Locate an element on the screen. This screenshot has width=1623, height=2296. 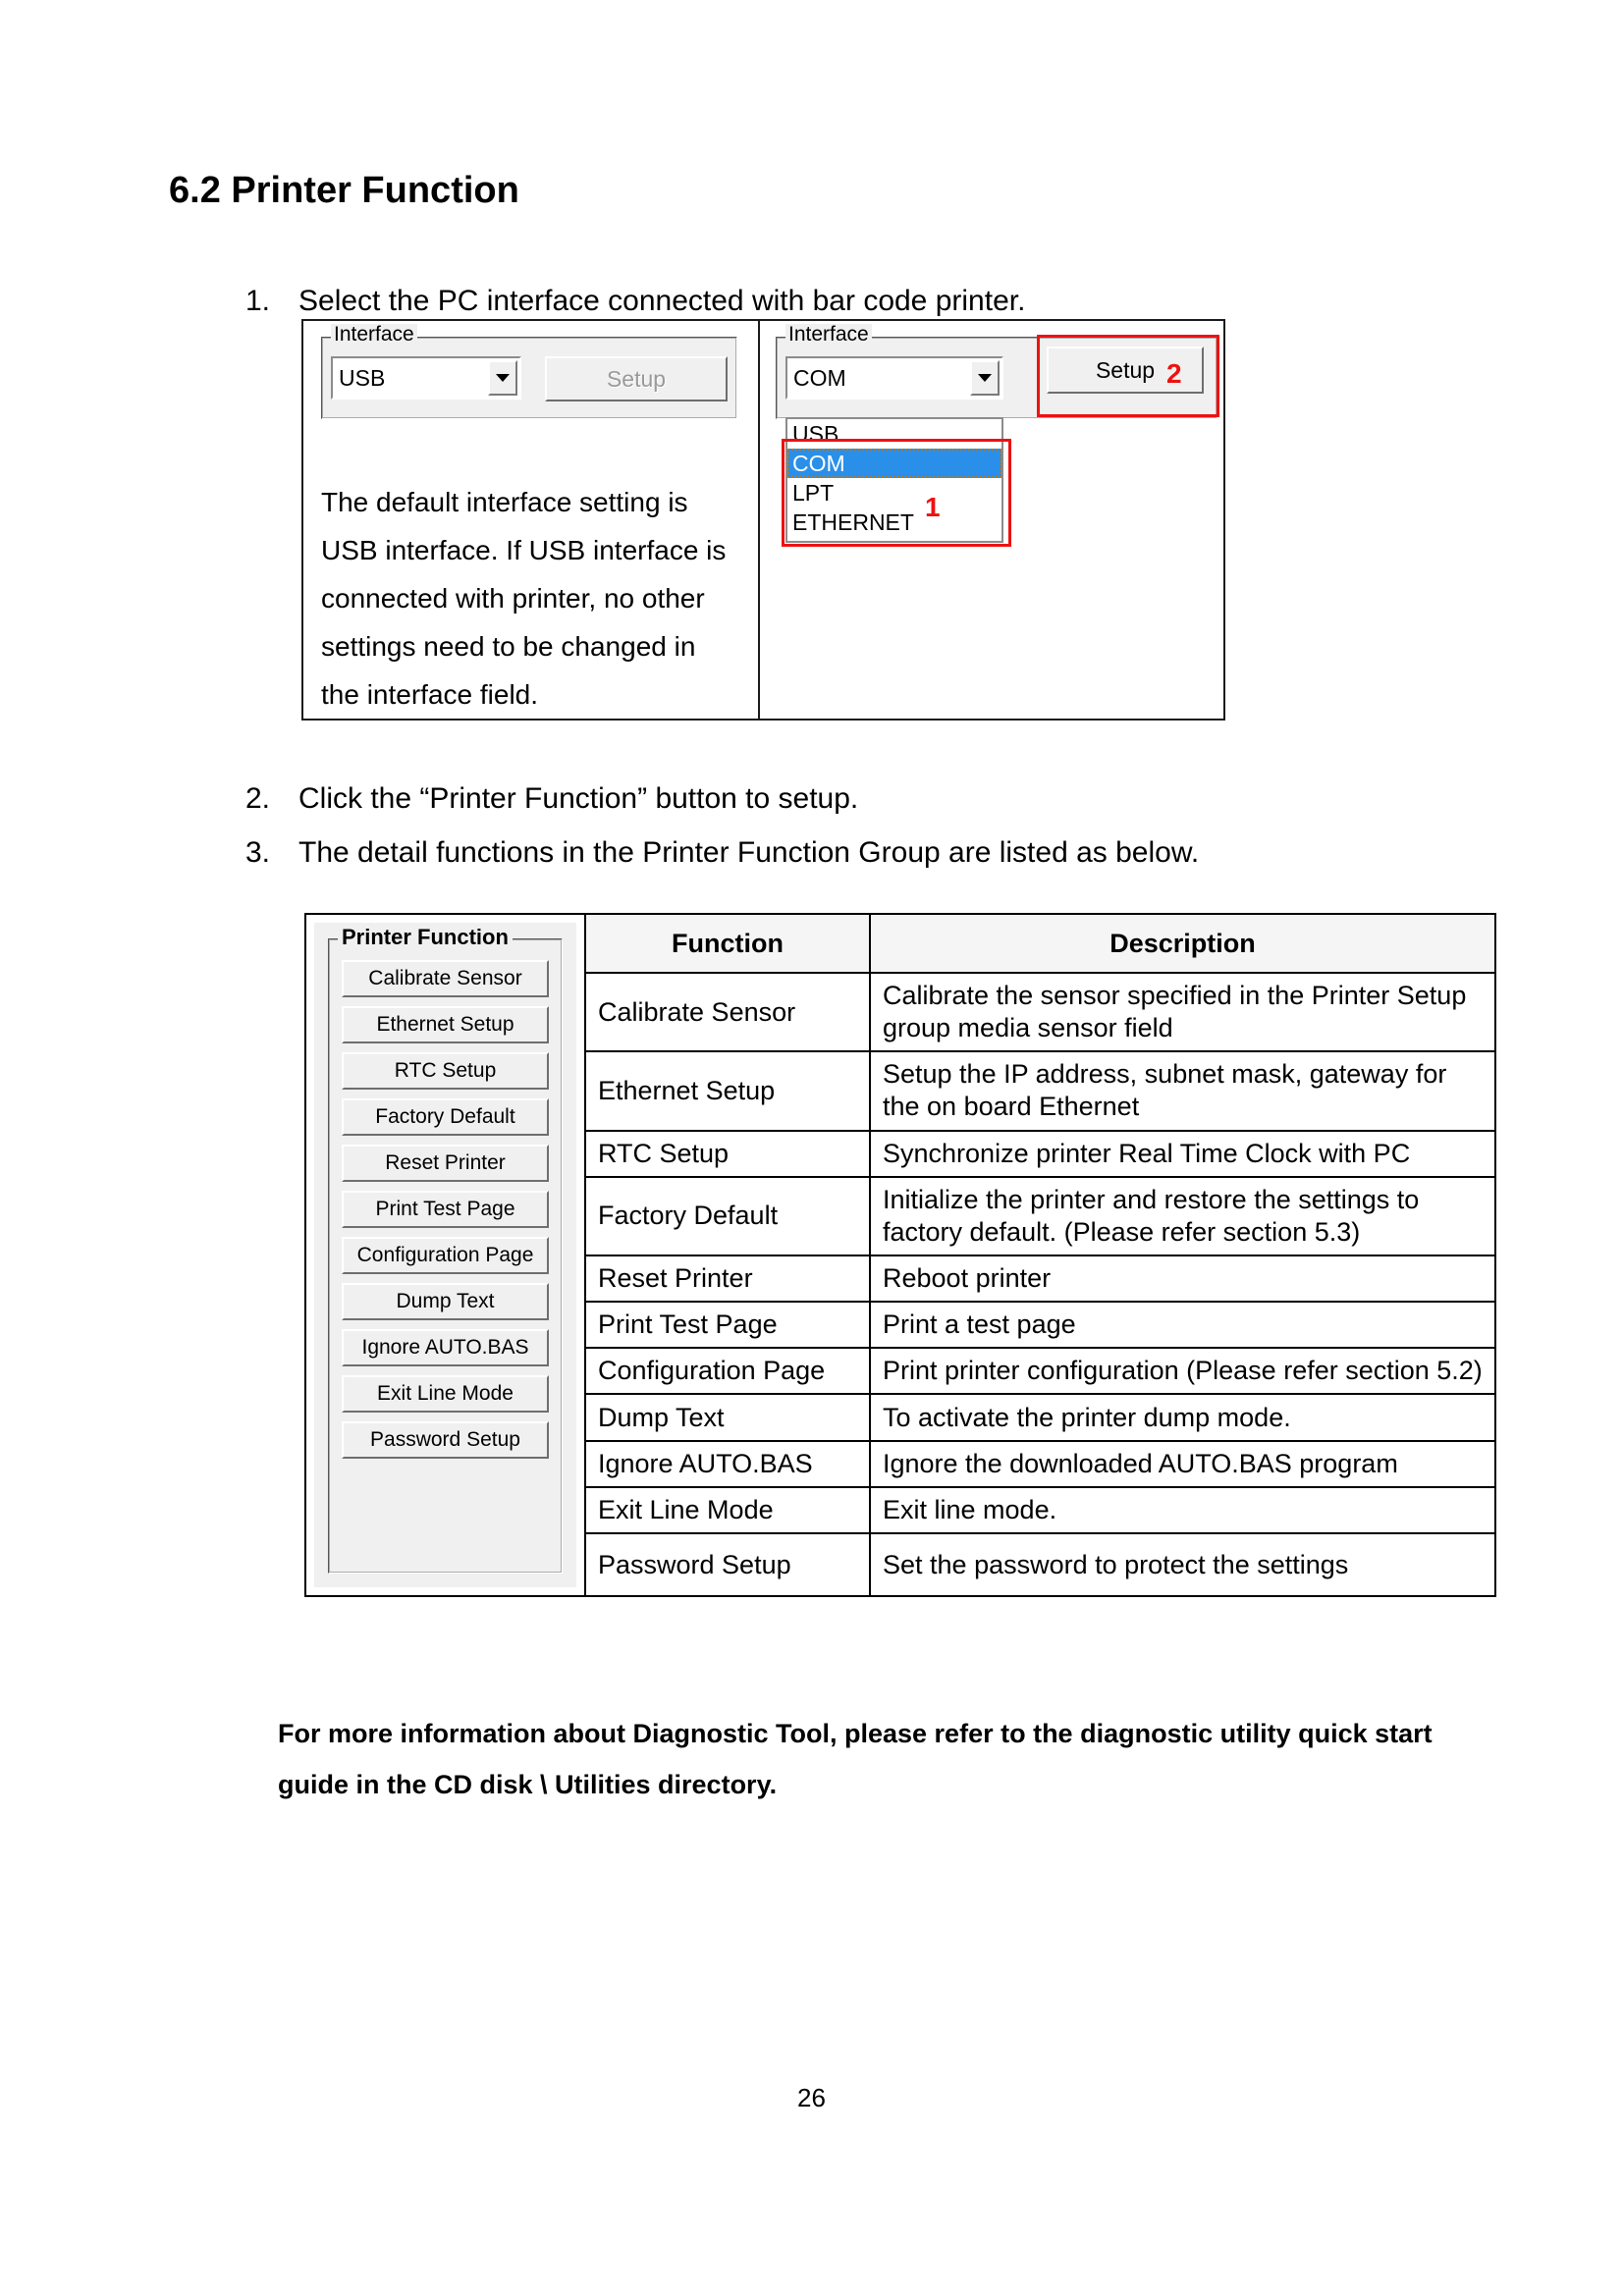
ethernet-setup-button: Ethernet Setup is located at coordinates (445, 1025).